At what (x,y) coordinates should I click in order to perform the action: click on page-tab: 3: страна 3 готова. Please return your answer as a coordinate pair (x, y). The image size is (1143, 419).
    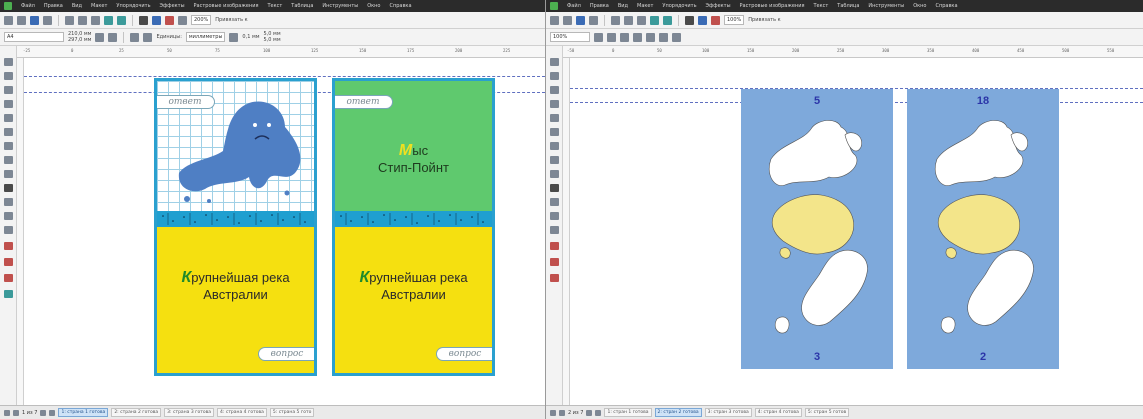
    Looking at the image, I should click on (189, 412).